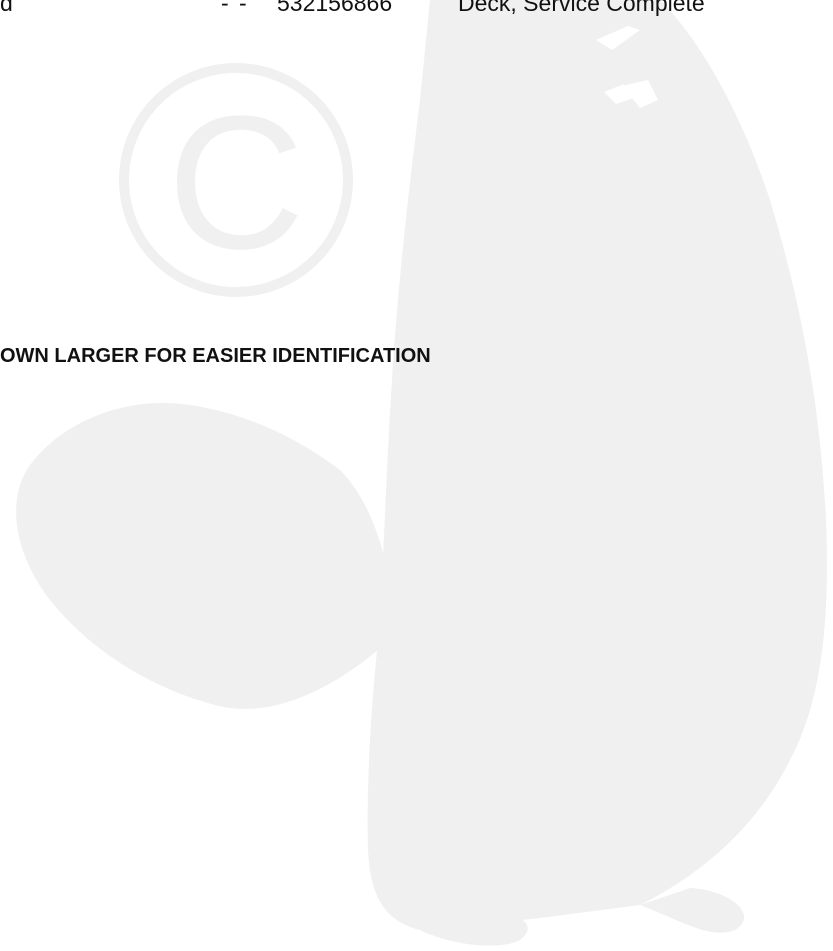 Image resolution: width=833 pixels, height=951 pixels. What do you see at coordinates (200, 556) in the screenshot?
I see `beaver-tail-shape` at bounding box center [200, 556].